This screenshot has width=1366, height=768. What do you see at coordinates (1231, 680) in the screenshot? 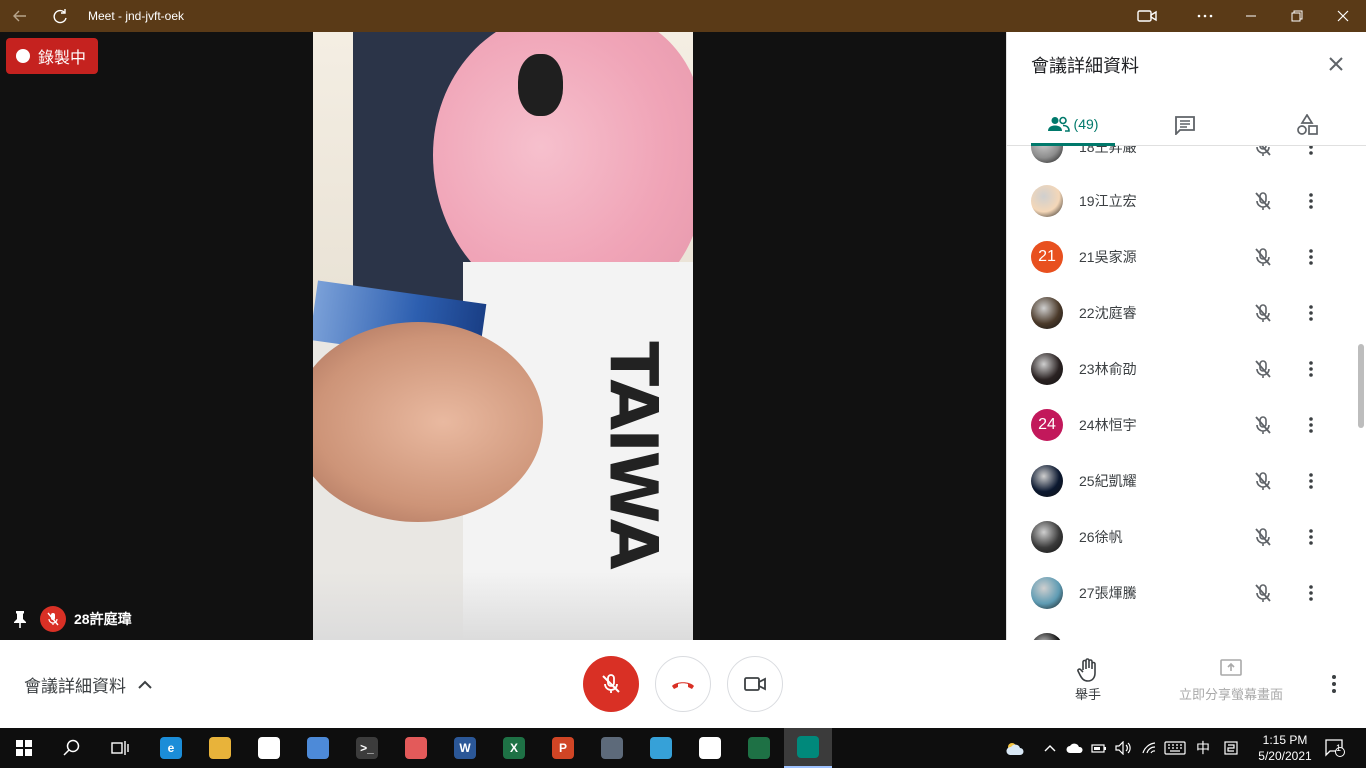
I see `present-now-button: 立即分享螢幕畫面` at bounding box center [1231, 680].